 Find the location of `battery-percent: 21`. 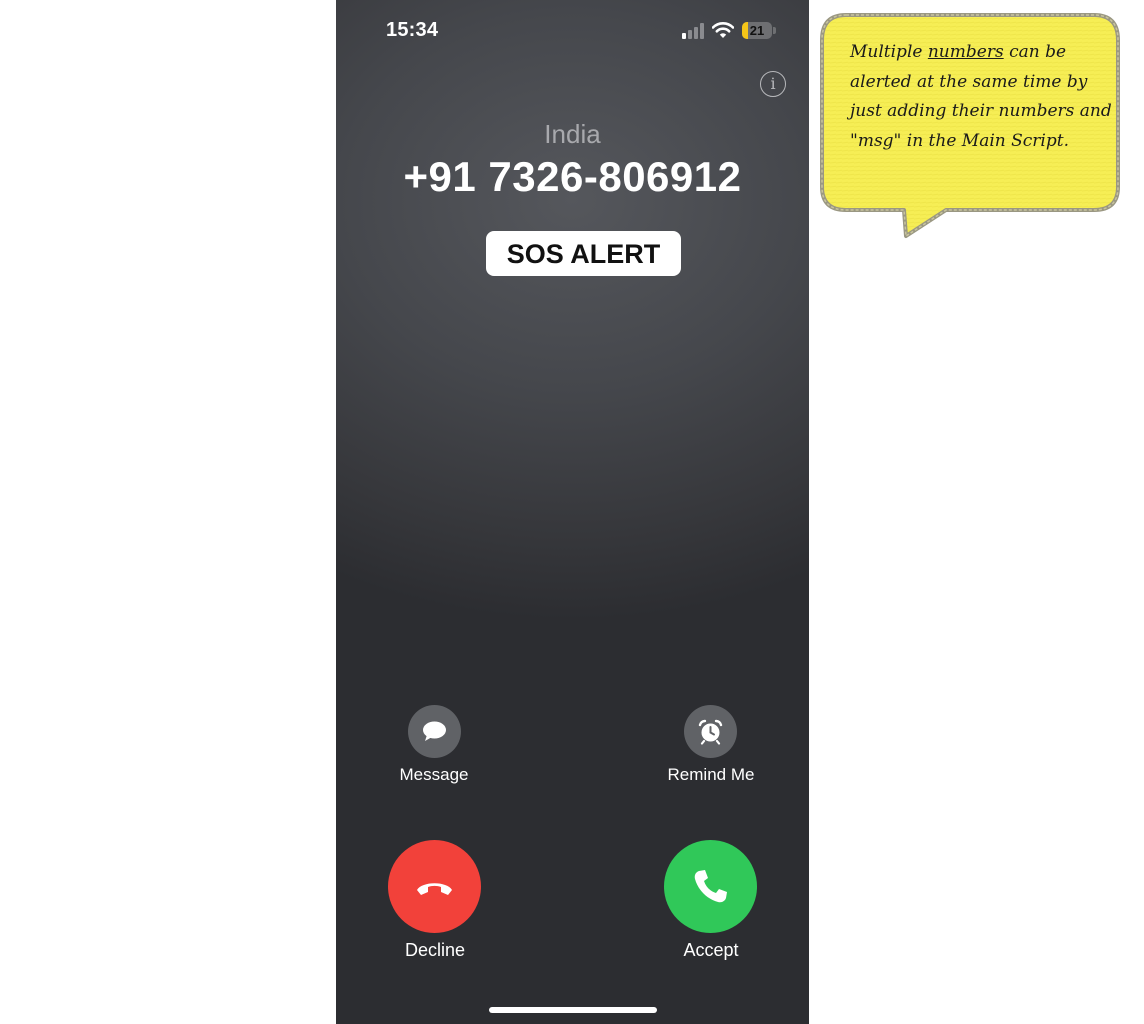

battery-percent: 21 is located at coordinates (757, 30).